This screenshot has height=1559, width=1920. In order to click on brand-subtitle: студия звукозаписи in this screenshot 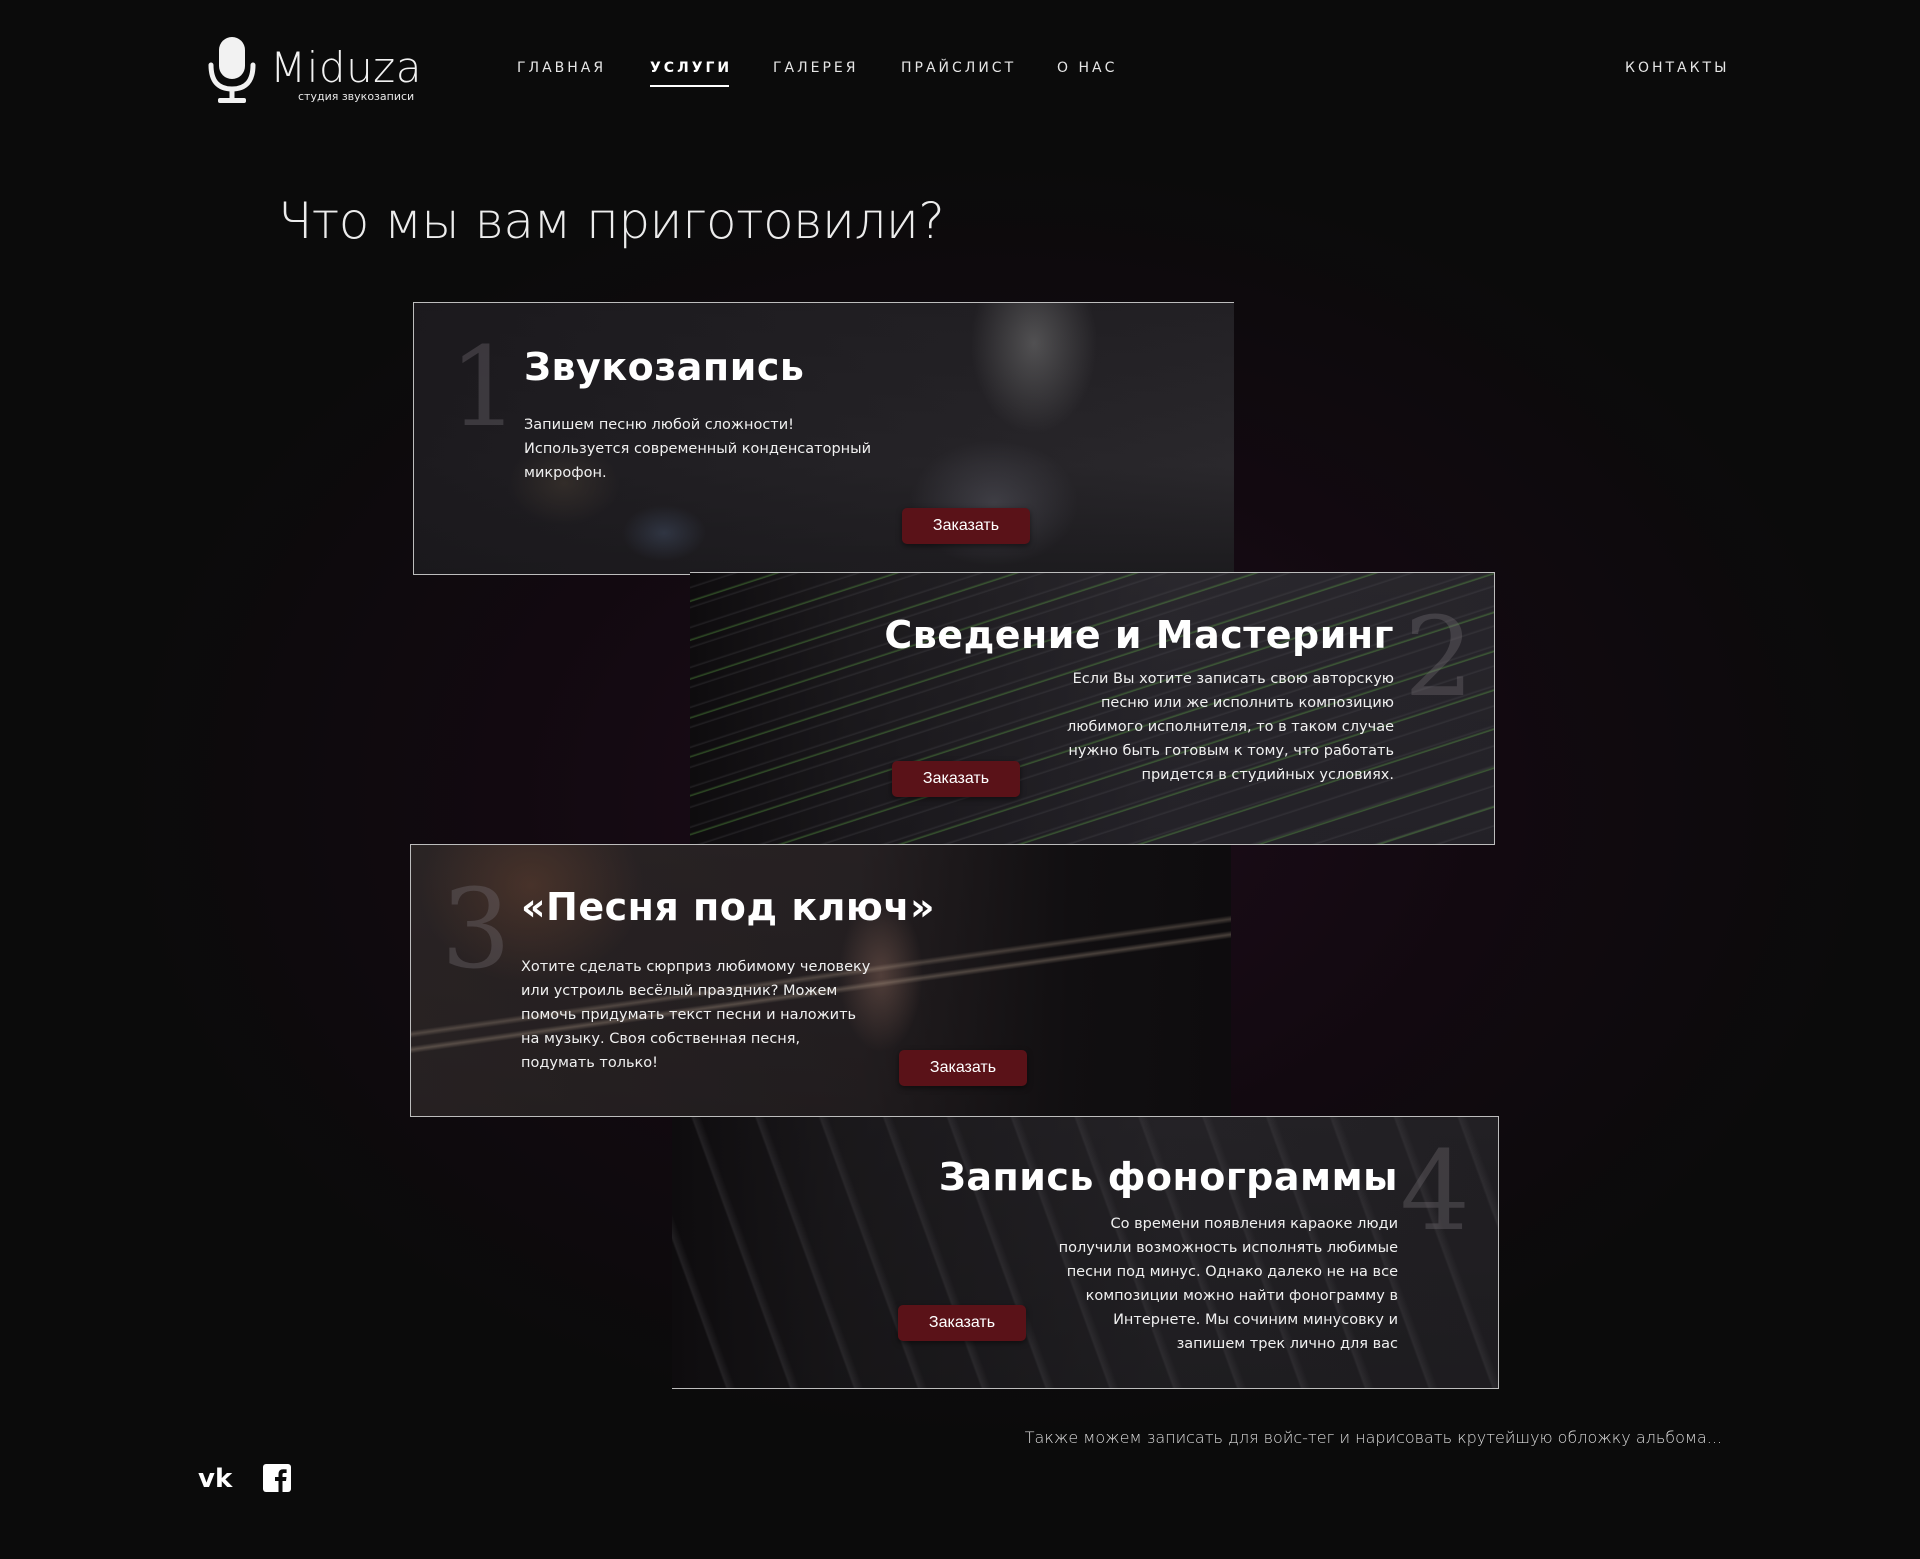, I will do `click(356, 96)`.